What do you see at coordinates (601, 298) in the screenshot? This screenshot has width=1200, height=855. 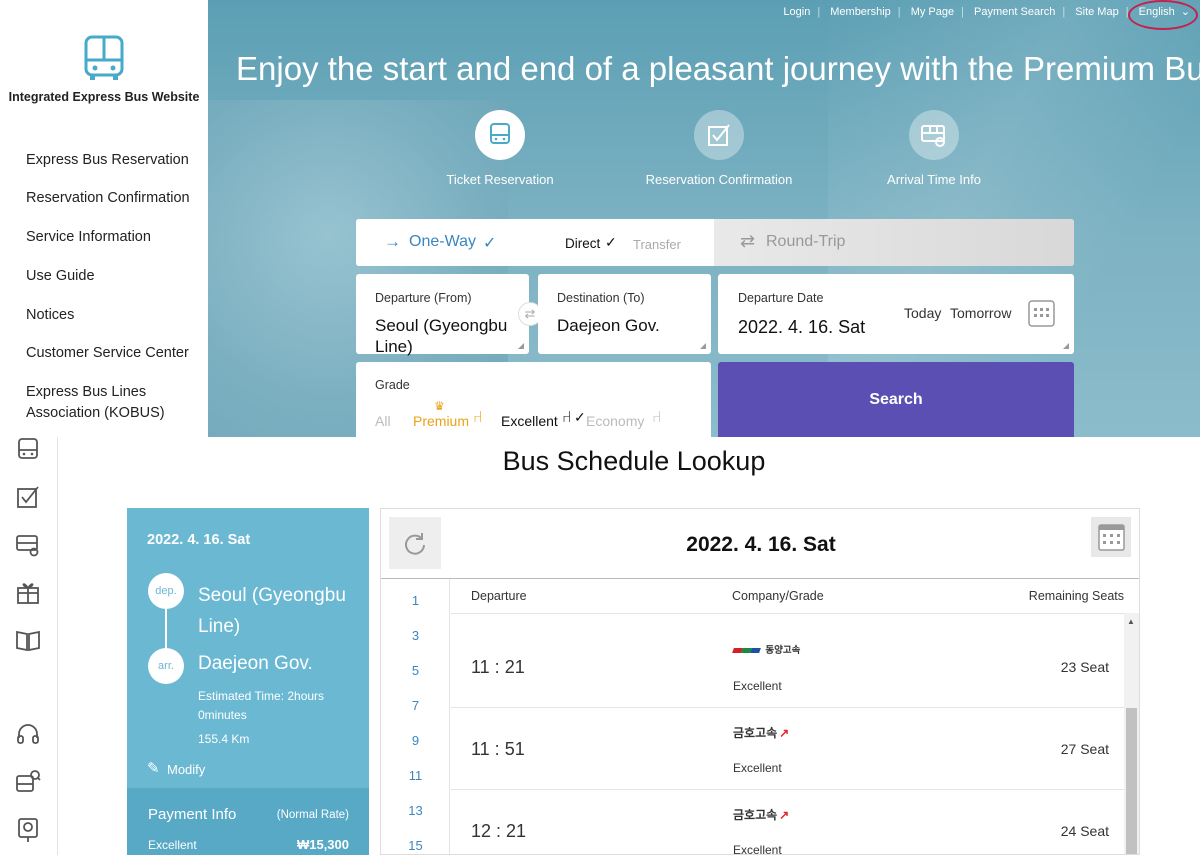 I see `destination-label: Destination (To)` at bounding box center [601, 298].